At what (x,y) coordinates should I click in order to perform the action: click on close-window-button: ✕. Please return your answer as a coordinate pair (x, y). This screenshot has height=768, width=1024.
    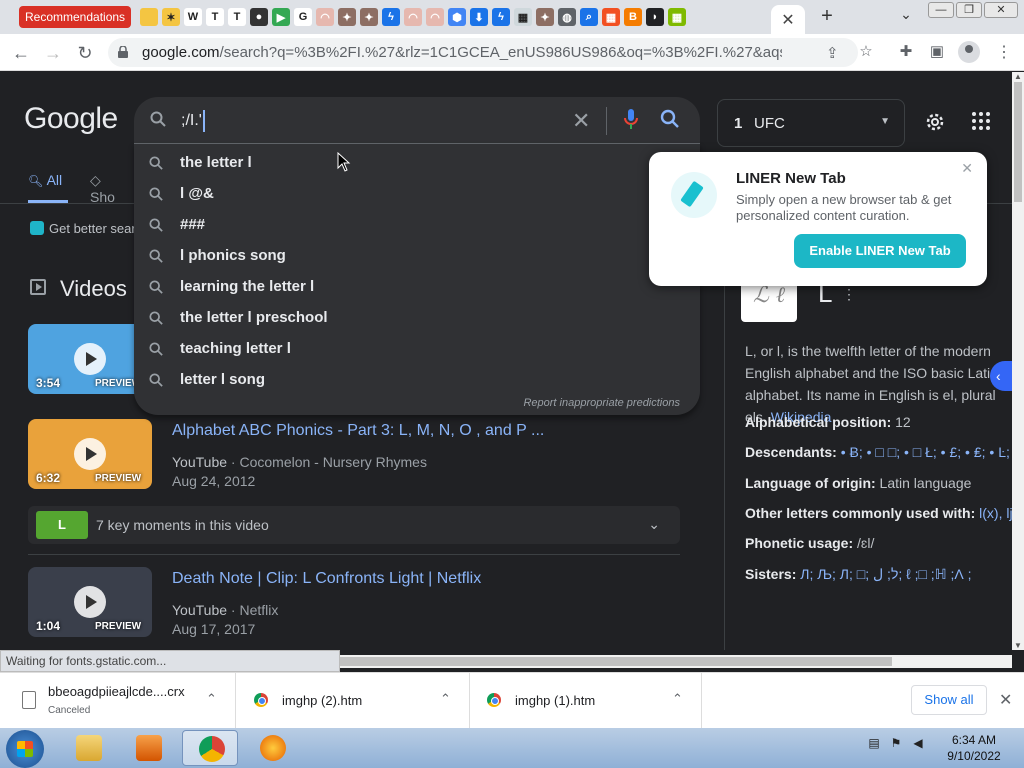
    Looking at the image, I should click on (1001, 10).